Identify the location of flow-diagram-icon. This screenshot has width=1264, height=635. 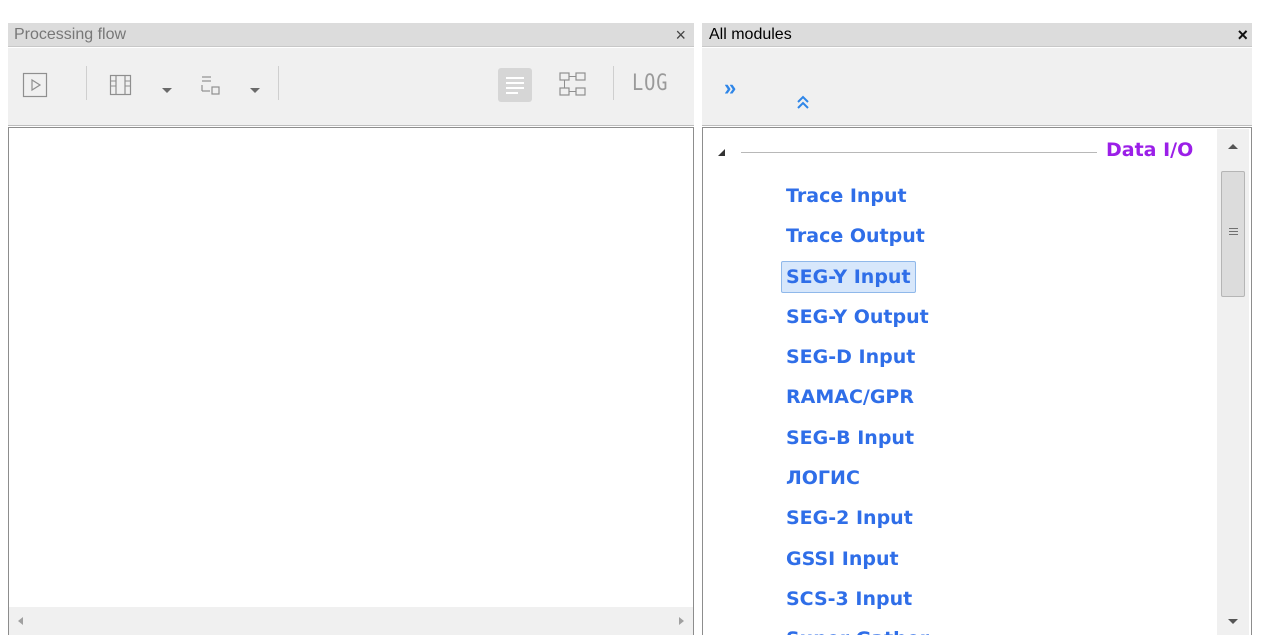
(573, 85).